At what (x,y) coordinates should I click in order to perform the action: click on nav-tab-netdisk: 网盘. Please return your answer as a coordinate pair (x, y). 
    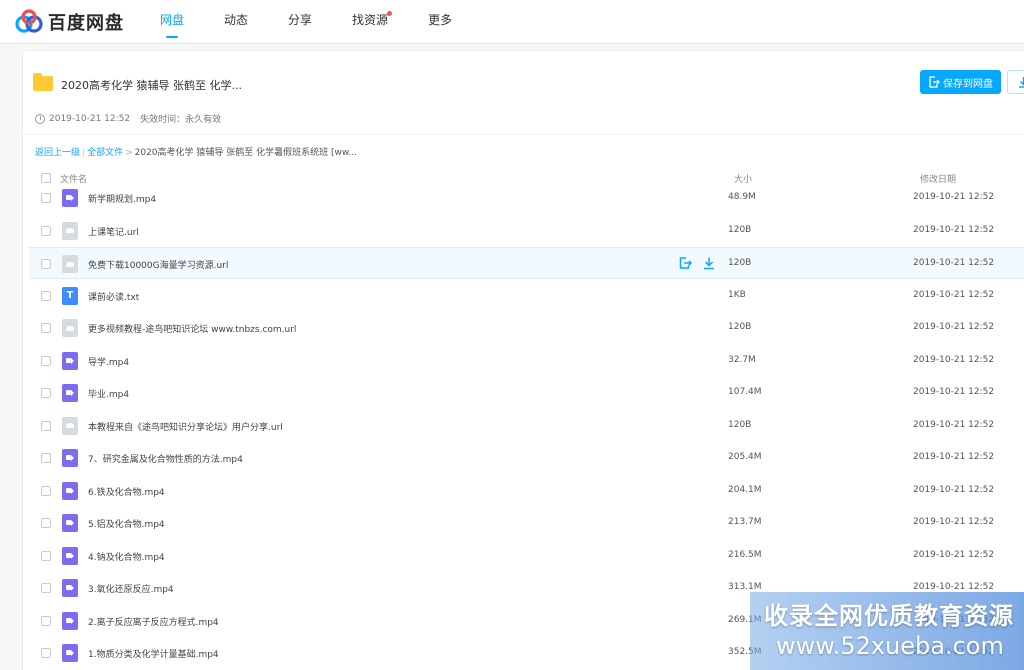
    Looking at the image, I should click on (172, 22).